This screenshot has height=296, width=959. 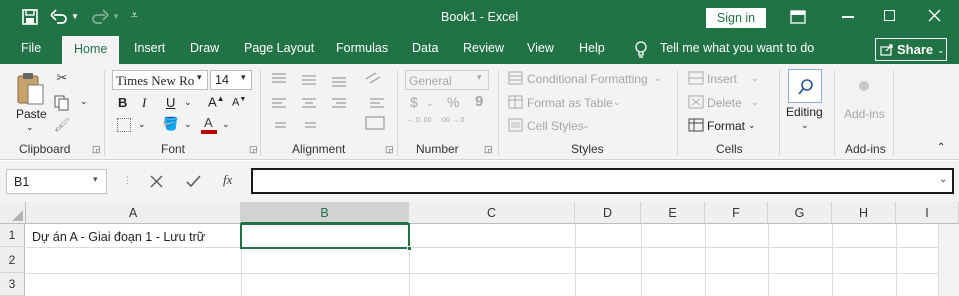 I want to click on format-as-table-dropdown-icon: ⌄, so click(x=617, y=102).